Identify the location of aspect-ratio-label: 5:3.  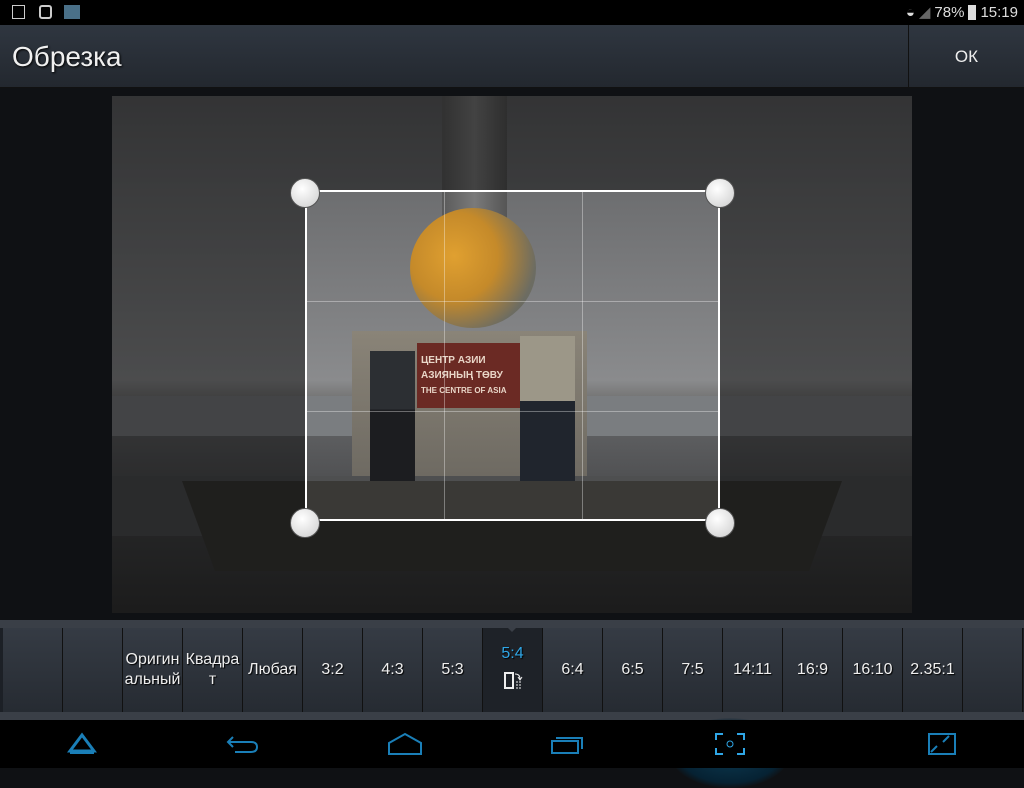
(452, 669).